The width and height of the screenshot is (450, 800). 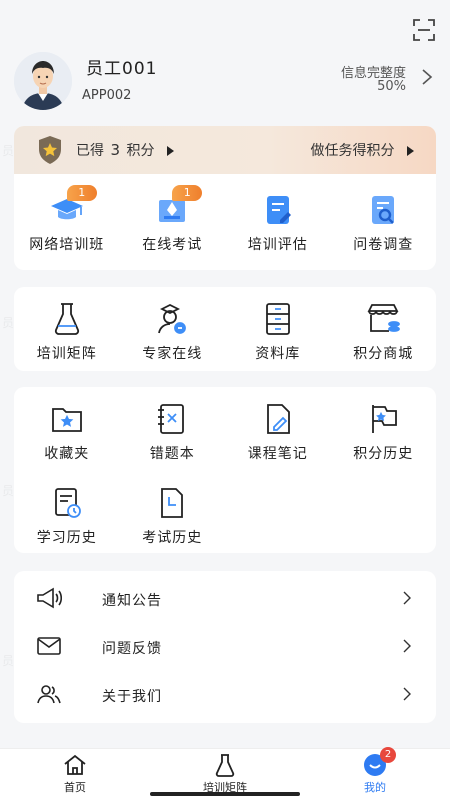 What do you see at coordinates (225, 794) in the screenshot?
I see `home-indicator` at bounding box center [225, 794].